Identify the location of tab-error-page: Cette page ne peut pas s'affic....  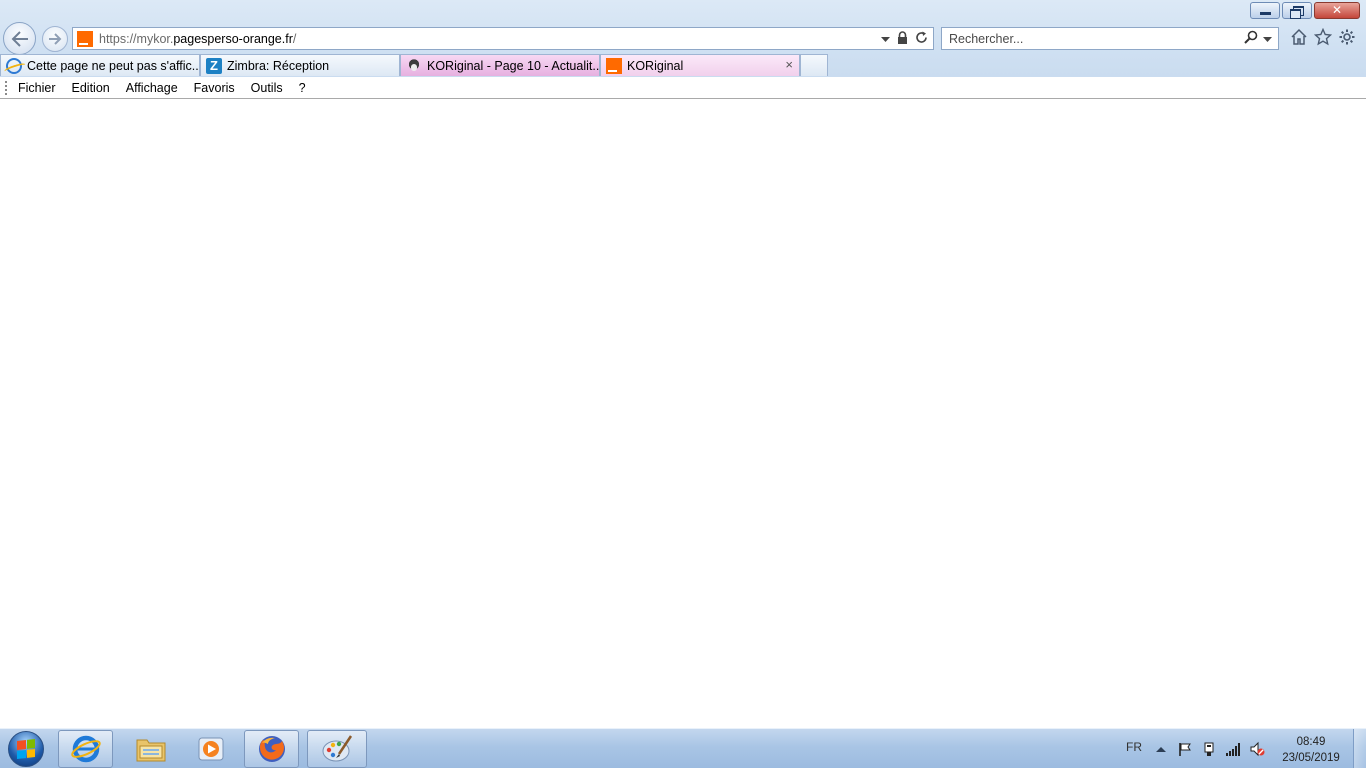
(100, 65).